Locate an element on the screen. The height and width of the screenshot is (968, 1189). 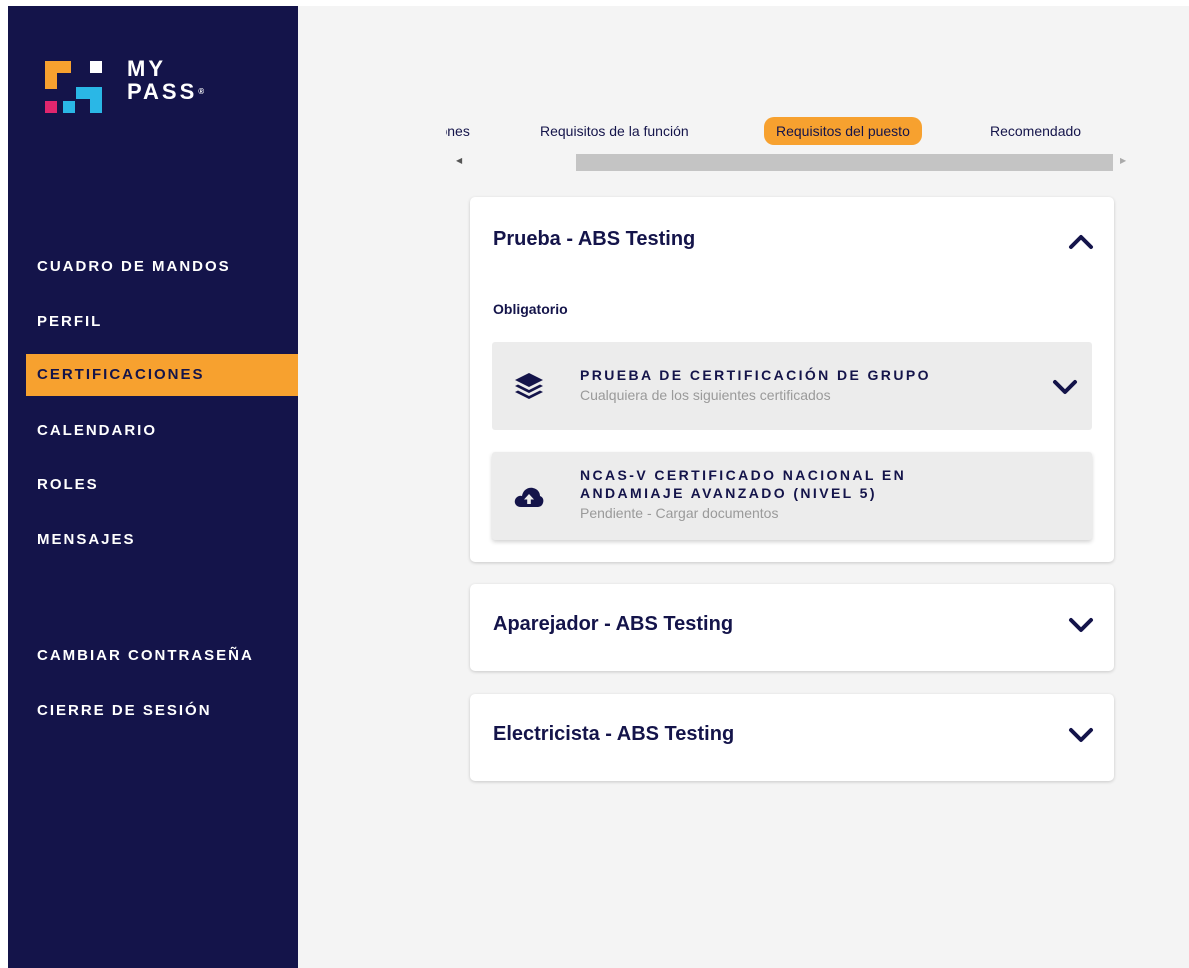
sidebar-item-roles: ROLES is located at coordinates (62, 485).